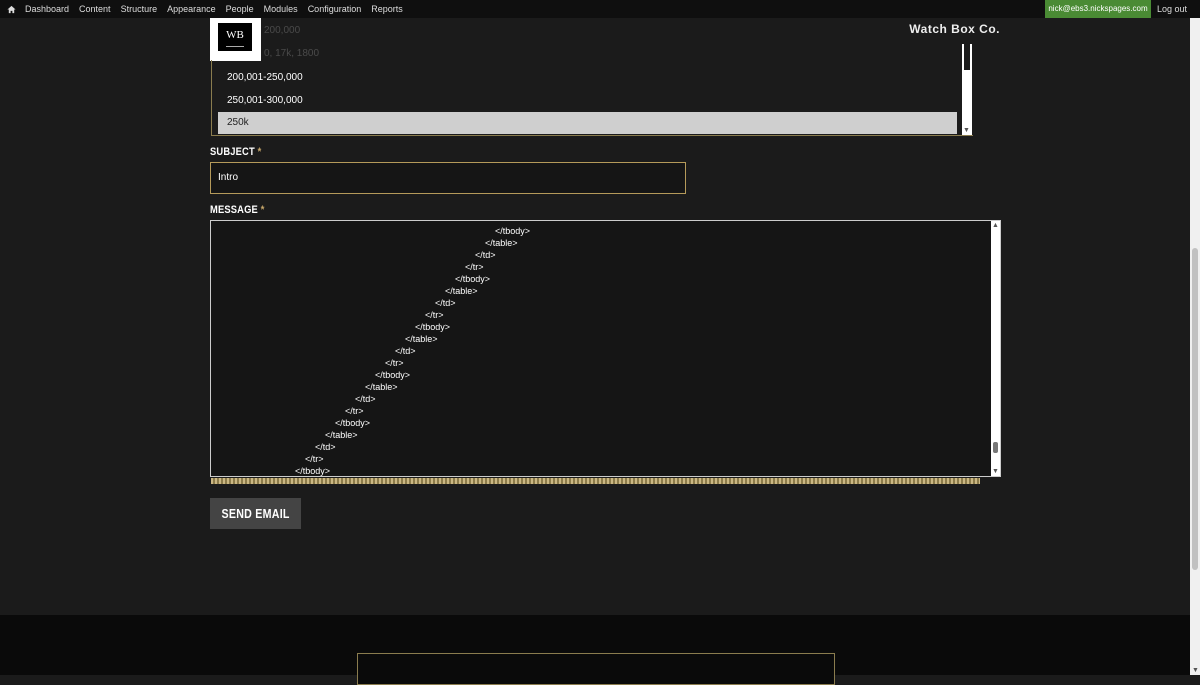 This screenshot has width=1200, height=685. I want to click on footer-input-box, so click(596, 669).